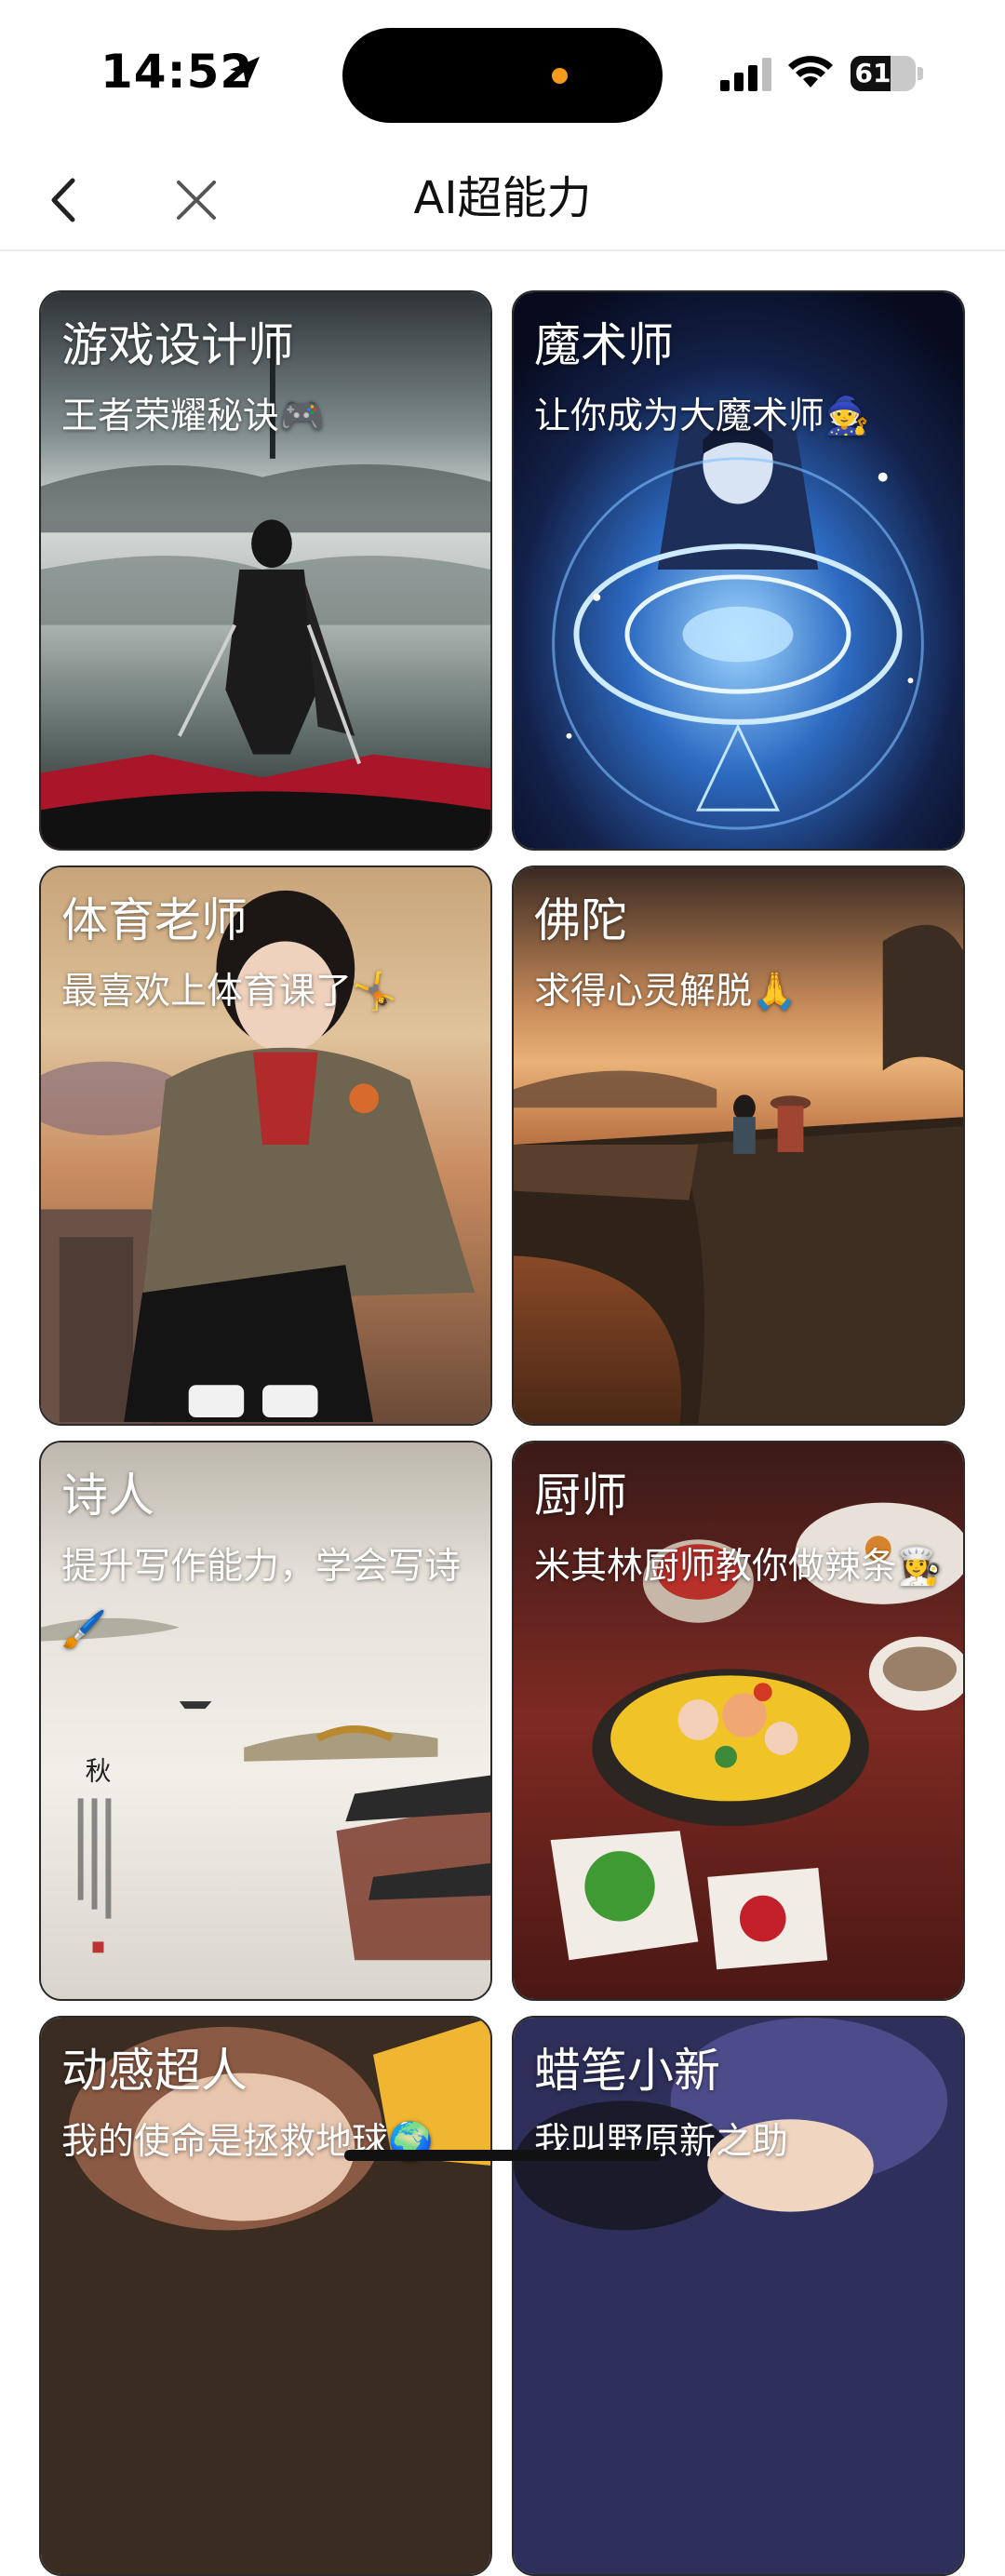 The width and height of the screenshot is (1005, 2576). What do you see at coordinates (502, 2155) in the screenshot?
I see `home-indicator` at bounding box center [502, 2155].